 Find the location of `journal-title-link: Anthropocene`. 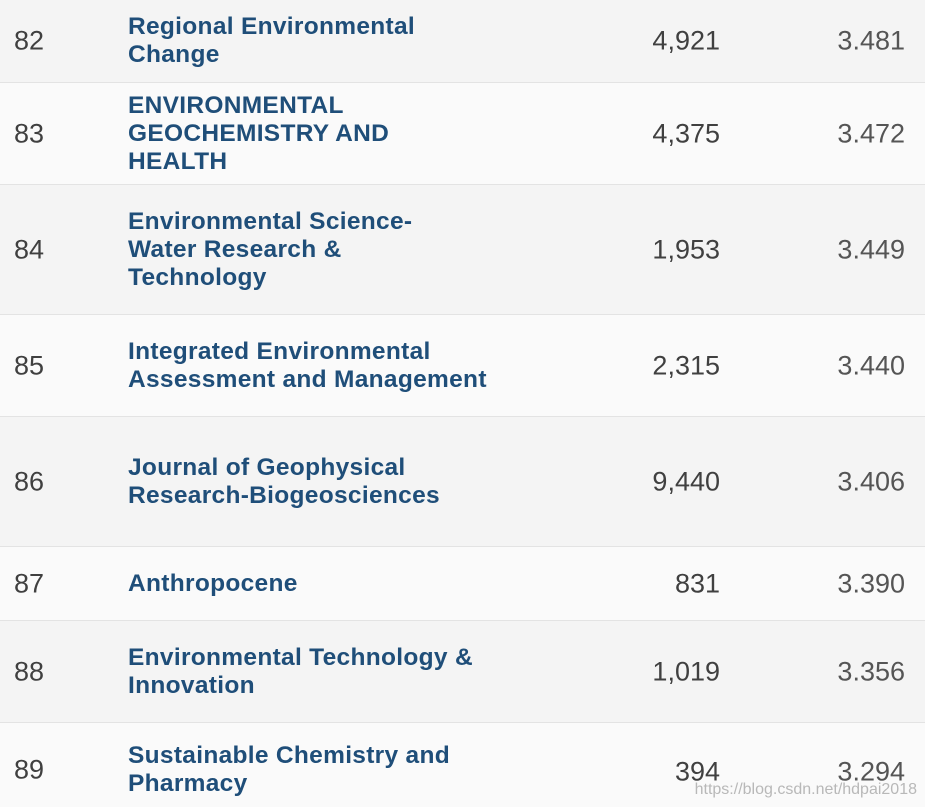

journal-title-link: Anthropocene is located at coordinates (348, 584).